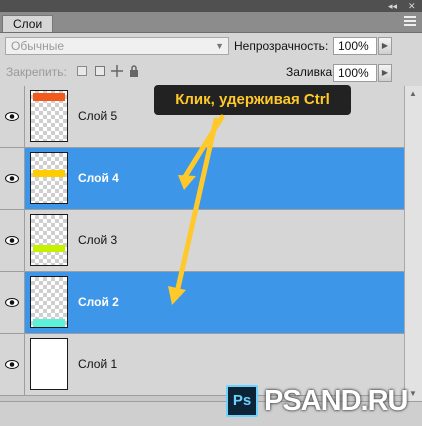 This screenshot has height=426, width=422. Describe the element at coordinates (211, 73) in the screenshot. I see `lock-fill-row: Закрепить: Заливка: 100% ▶` at that location.